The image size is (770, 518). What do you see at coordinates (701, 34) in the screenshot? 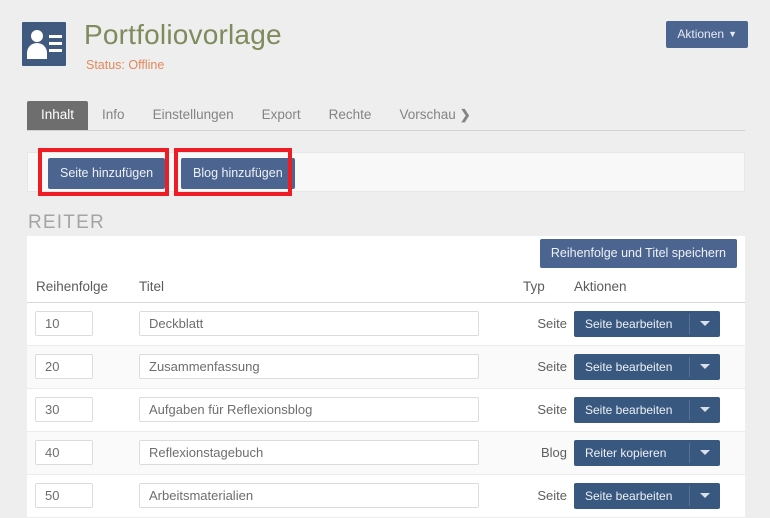
I see `actions-button-label: Aktionen` at bounding box center [701, 34].